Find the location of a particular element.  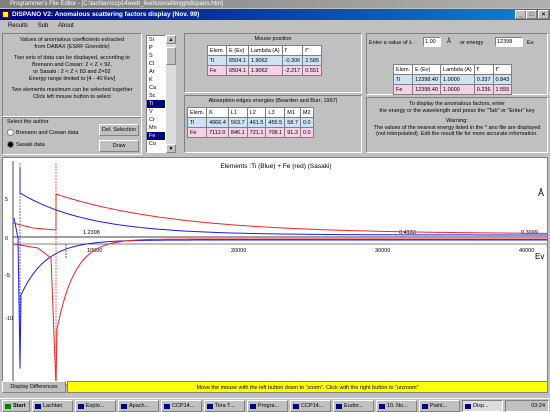

element-list-item: Co is located at coordinates (156, 144).